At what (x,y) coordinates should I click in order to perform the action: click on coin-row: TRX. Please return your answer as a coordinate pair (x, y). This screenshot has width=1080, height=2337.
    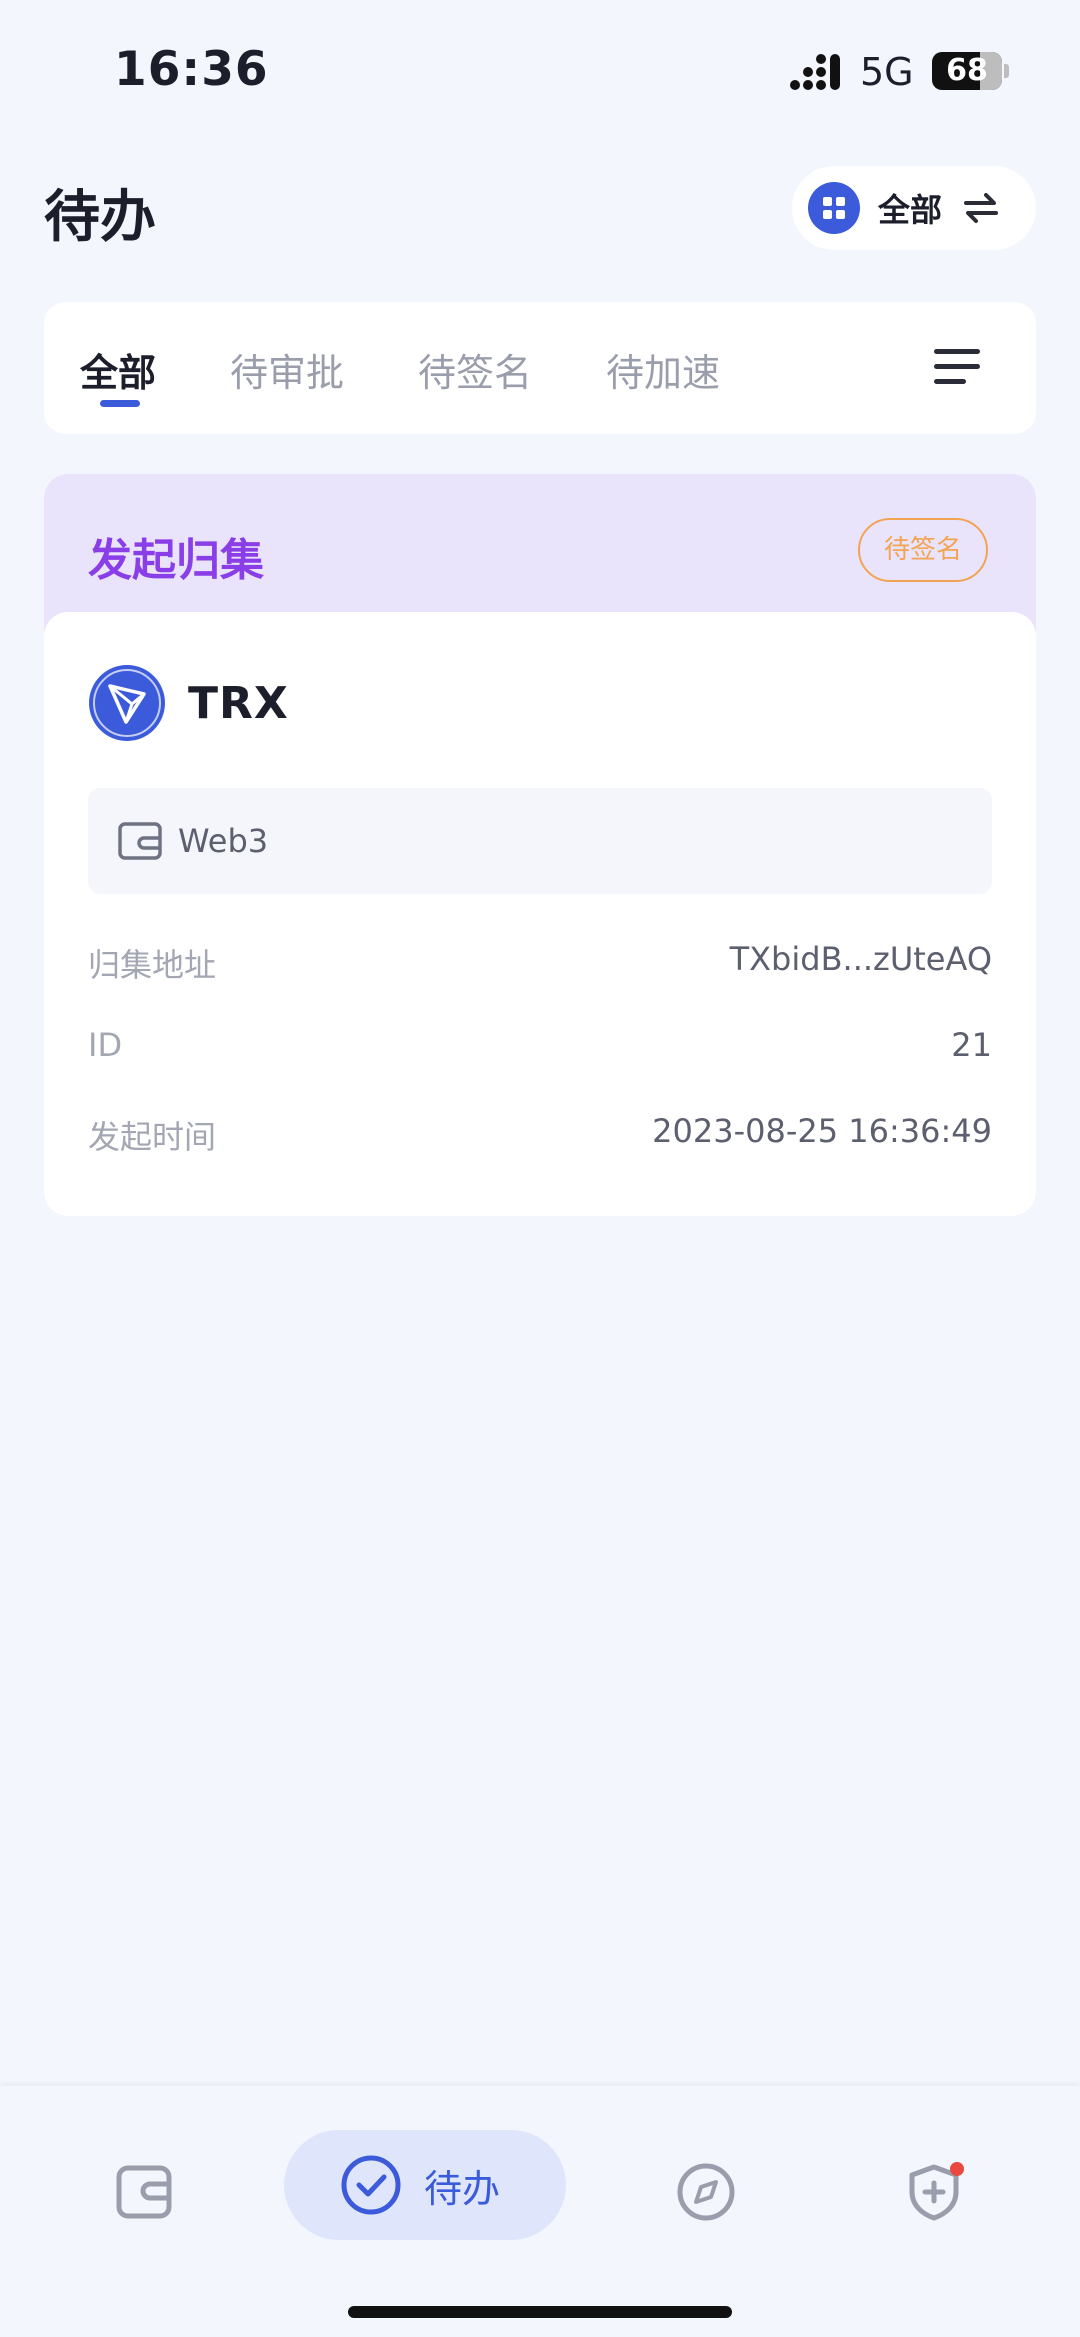
    Looking at the image, I should click on (188, 703).